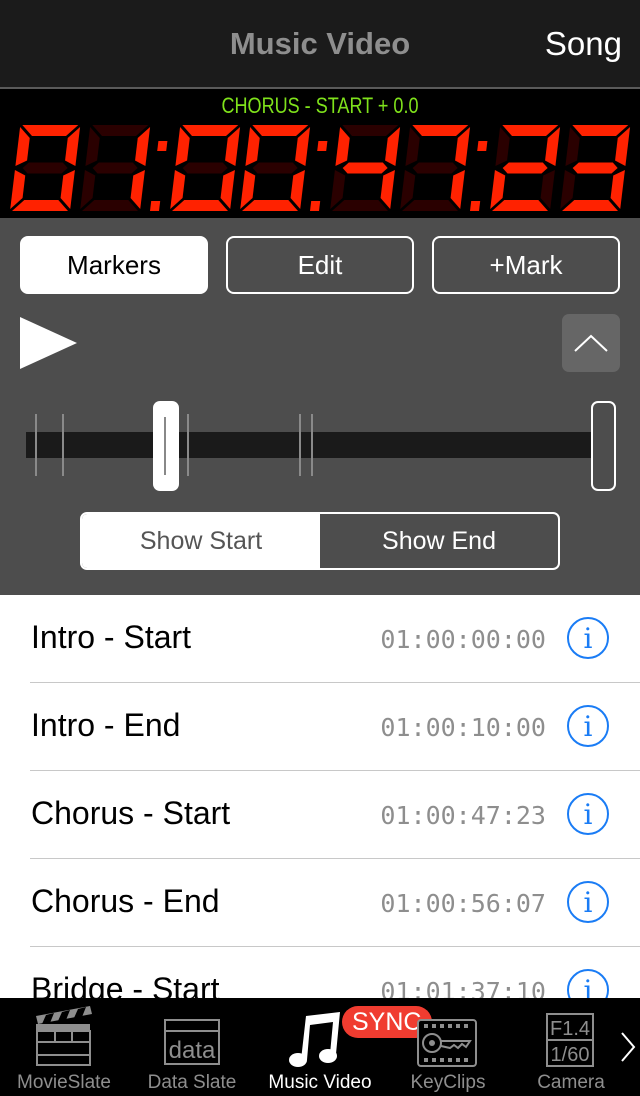  What do you see at coordinates (320, 972) in the screenshot?
I see `list-item: Bridge - Start 01:01:37:10 i` at bounding box center [320, 972].